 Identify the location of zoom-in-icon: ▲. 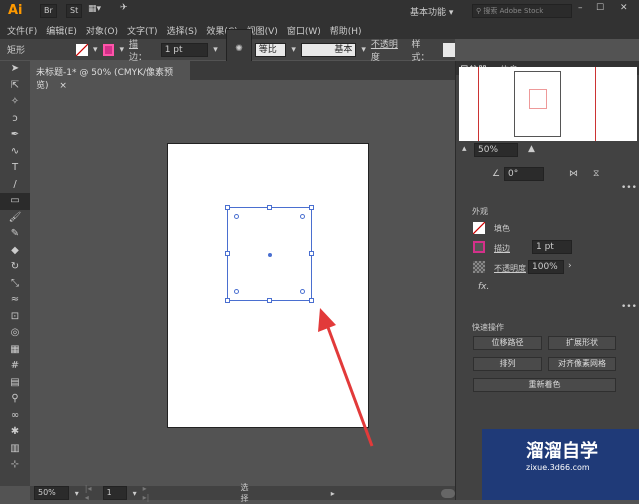
(531, 149).